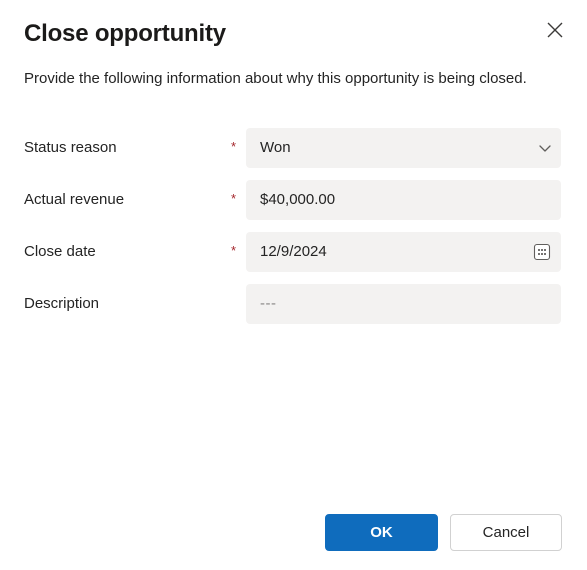 The image size is (587, 570). I want to click on page-title: Close opportunity, so click(125, 33).